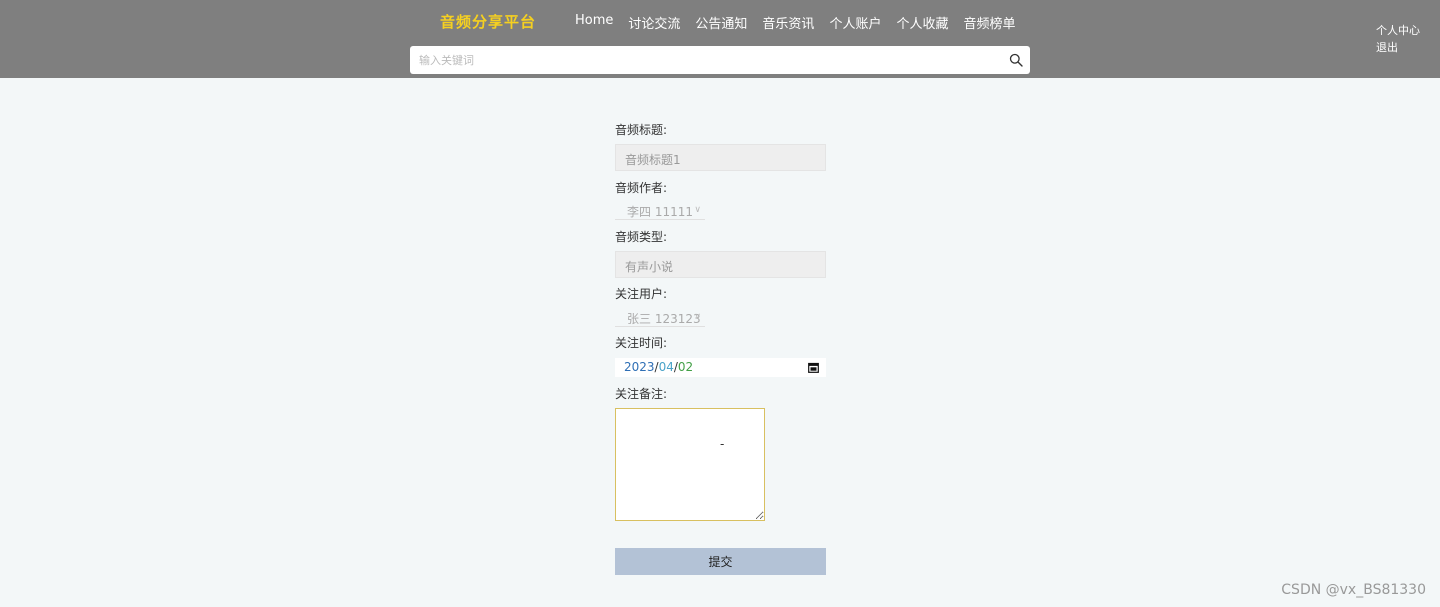 This screenshot has height=607, width=1440. What do you see at coordinates (641, 294) in the screenshot?
I see `user-label: 关注用户:` at bounding box center [641, 294].